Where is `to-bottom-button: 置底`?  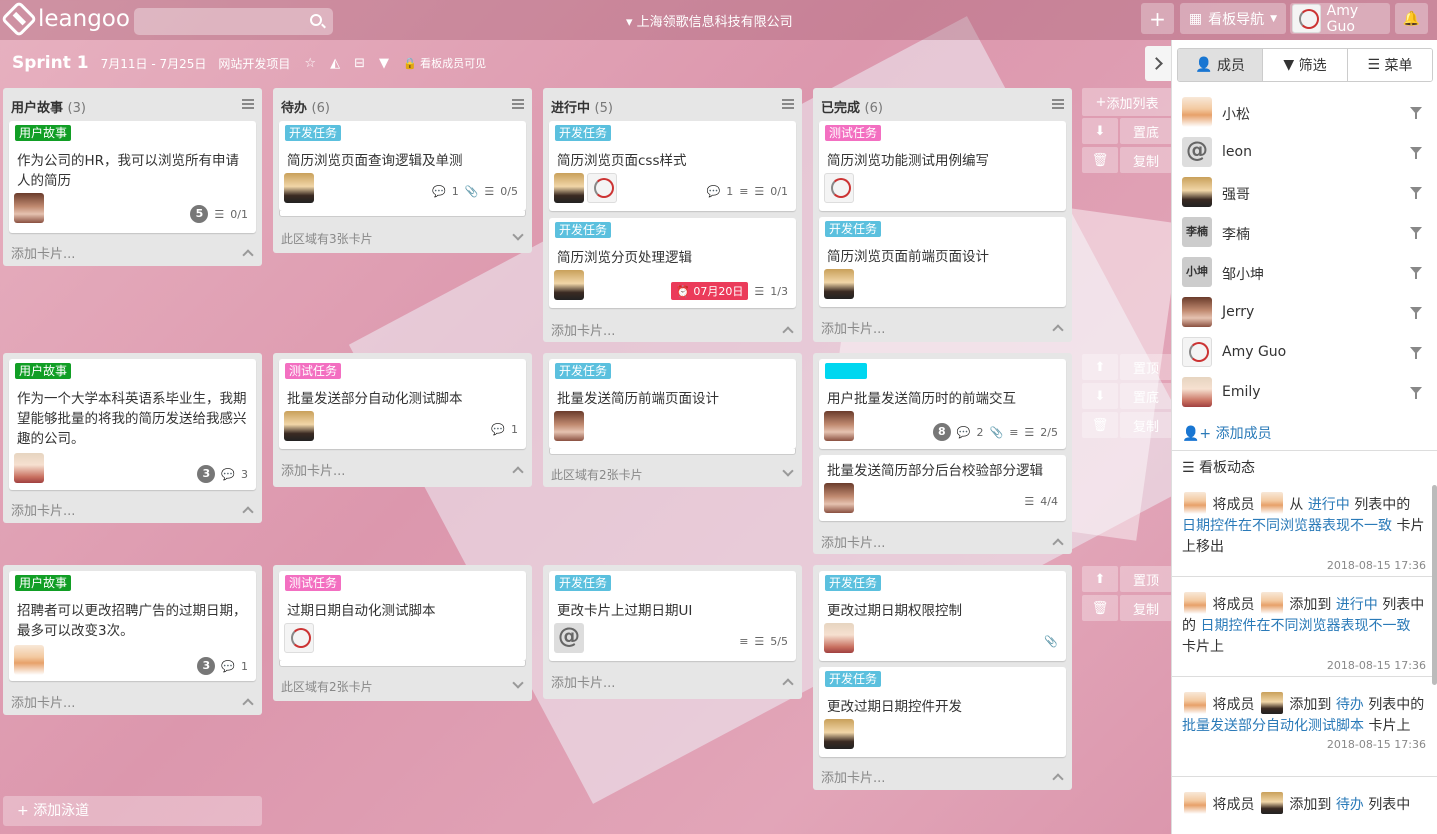 to-bottom-button: 置底 is located at coordinates (1146, 131).